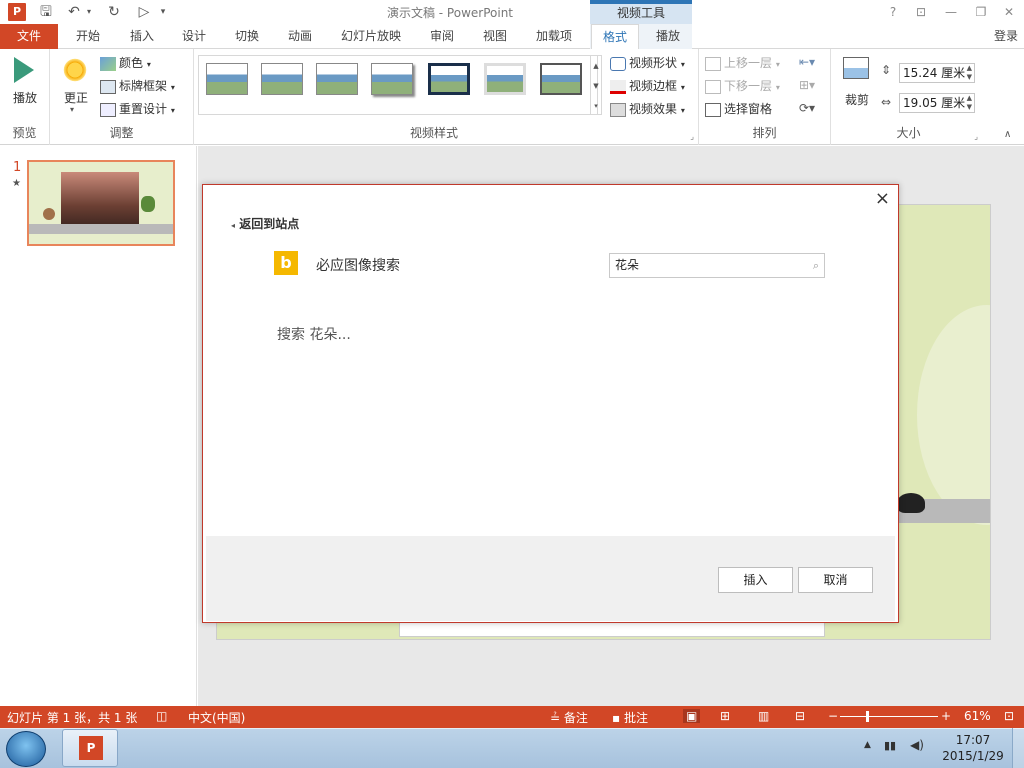 Image resolution: width=1024 pixels, height=768 pixels. Describe the element at coordinates (24, 70) in the screenshot. I see `play-icon` at that location.